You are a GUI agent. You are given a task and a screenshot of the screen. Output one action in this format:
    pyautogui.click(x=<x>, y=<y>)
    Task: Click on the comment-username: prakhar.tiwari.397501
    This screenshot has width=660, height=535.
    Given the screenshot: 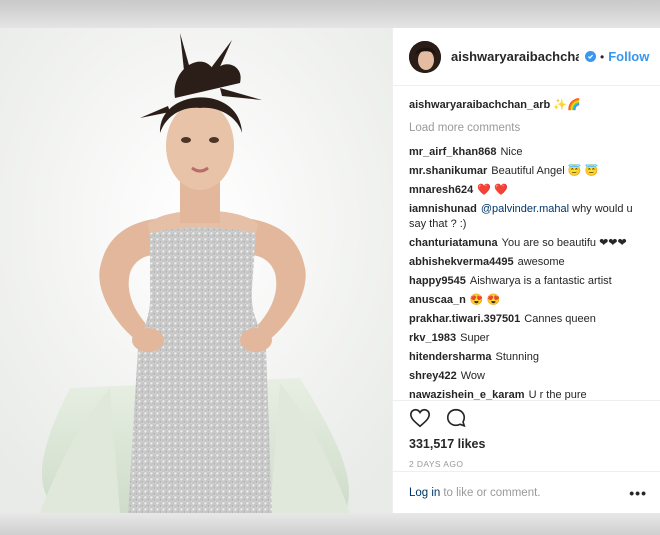 What is the action you would take?
    pyautogui.click(x=464, y=319)
    